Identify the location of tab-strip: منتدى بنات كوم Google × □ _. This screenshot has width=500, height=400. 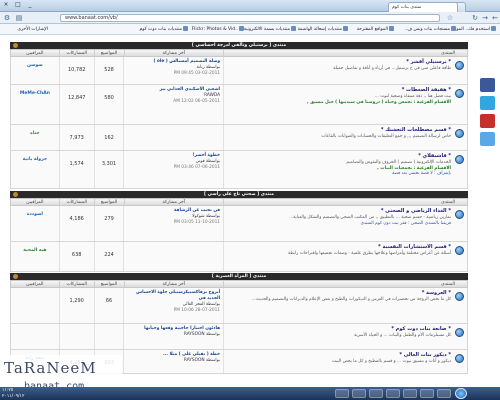
(250, 6).